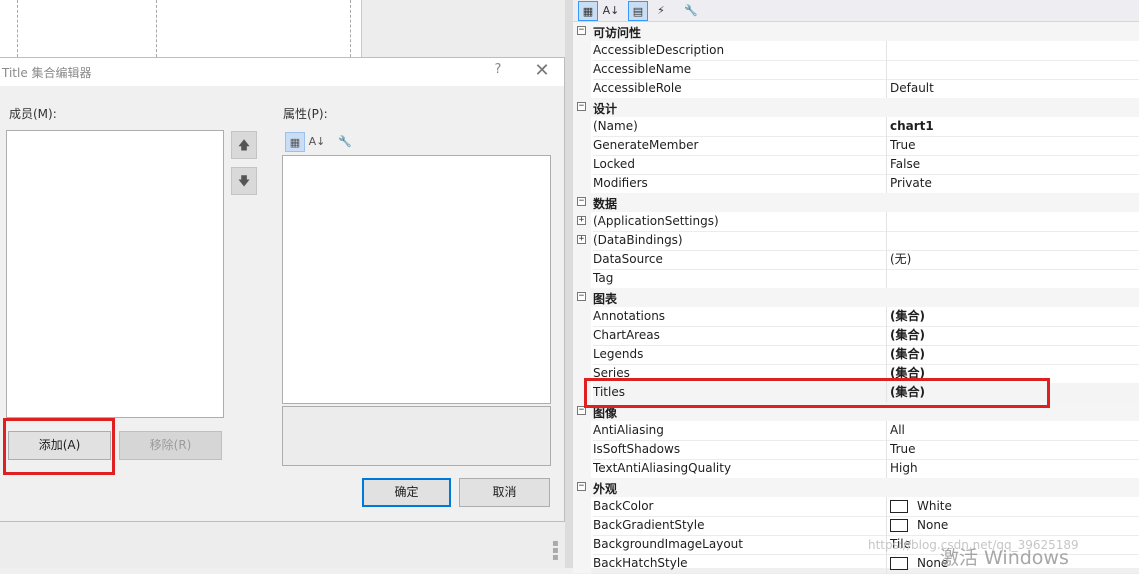  I want to click on category-name: 外观, so click(605, 489).